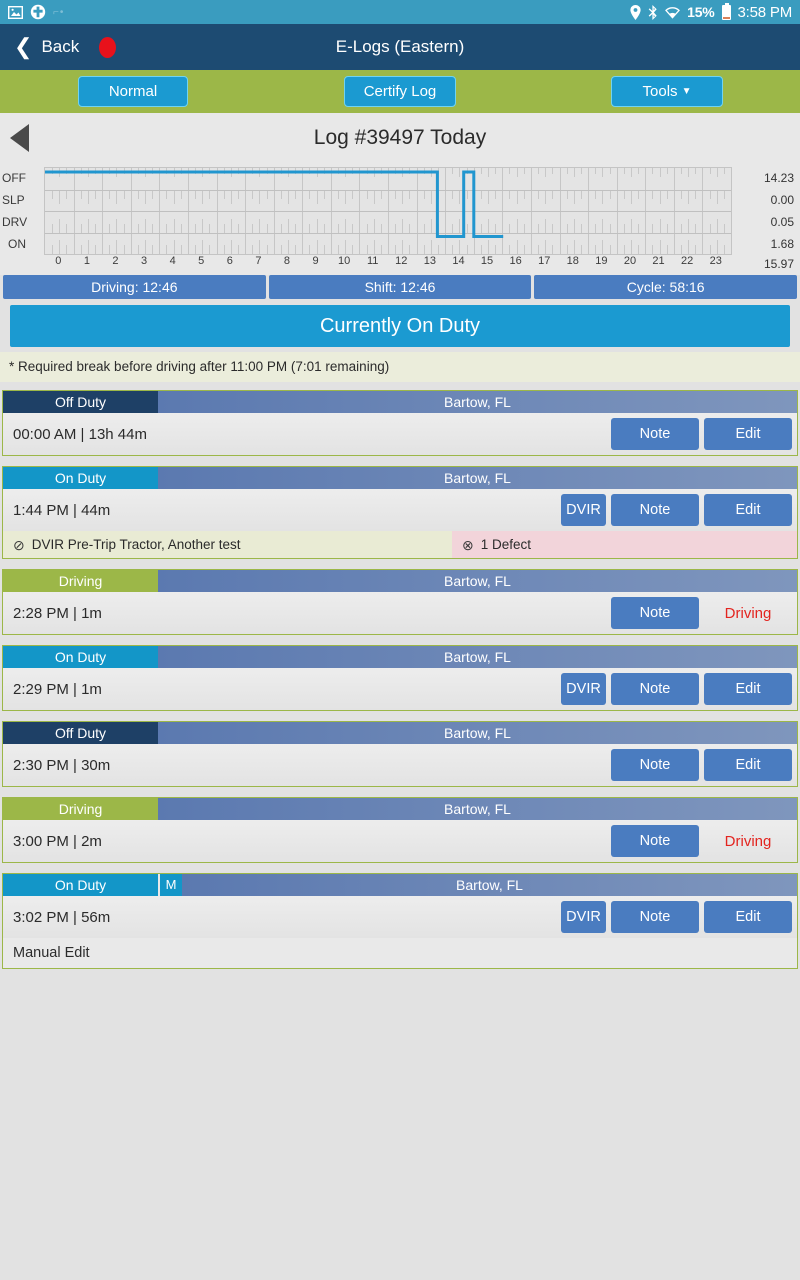  What do you see at coordinates (15, 12) in the screenshot?
I see `image-icon` at bounding box center [15, 12].